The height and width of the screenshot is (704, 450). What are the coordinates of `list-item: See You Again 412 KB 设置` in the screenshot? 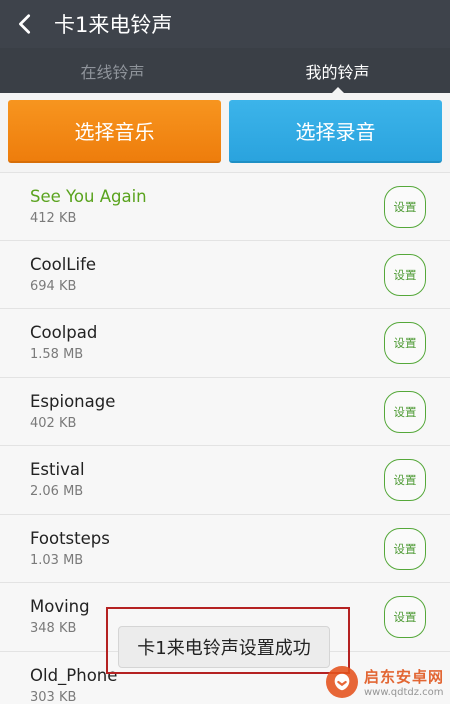 It's located at (225, 206).